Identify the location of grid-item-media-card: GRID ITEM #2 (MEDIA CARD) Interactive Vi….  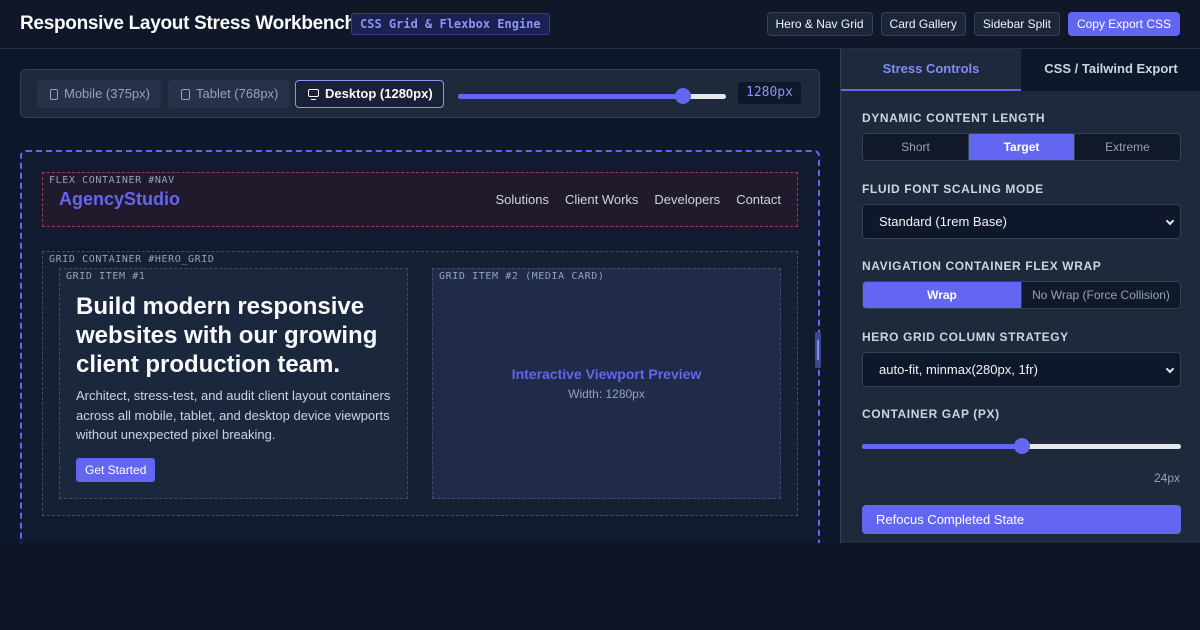
(606, 383).